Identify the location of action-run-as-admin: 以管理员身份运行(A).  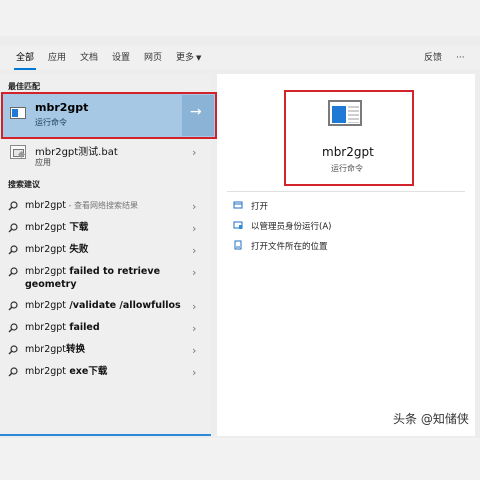
(282, 226).